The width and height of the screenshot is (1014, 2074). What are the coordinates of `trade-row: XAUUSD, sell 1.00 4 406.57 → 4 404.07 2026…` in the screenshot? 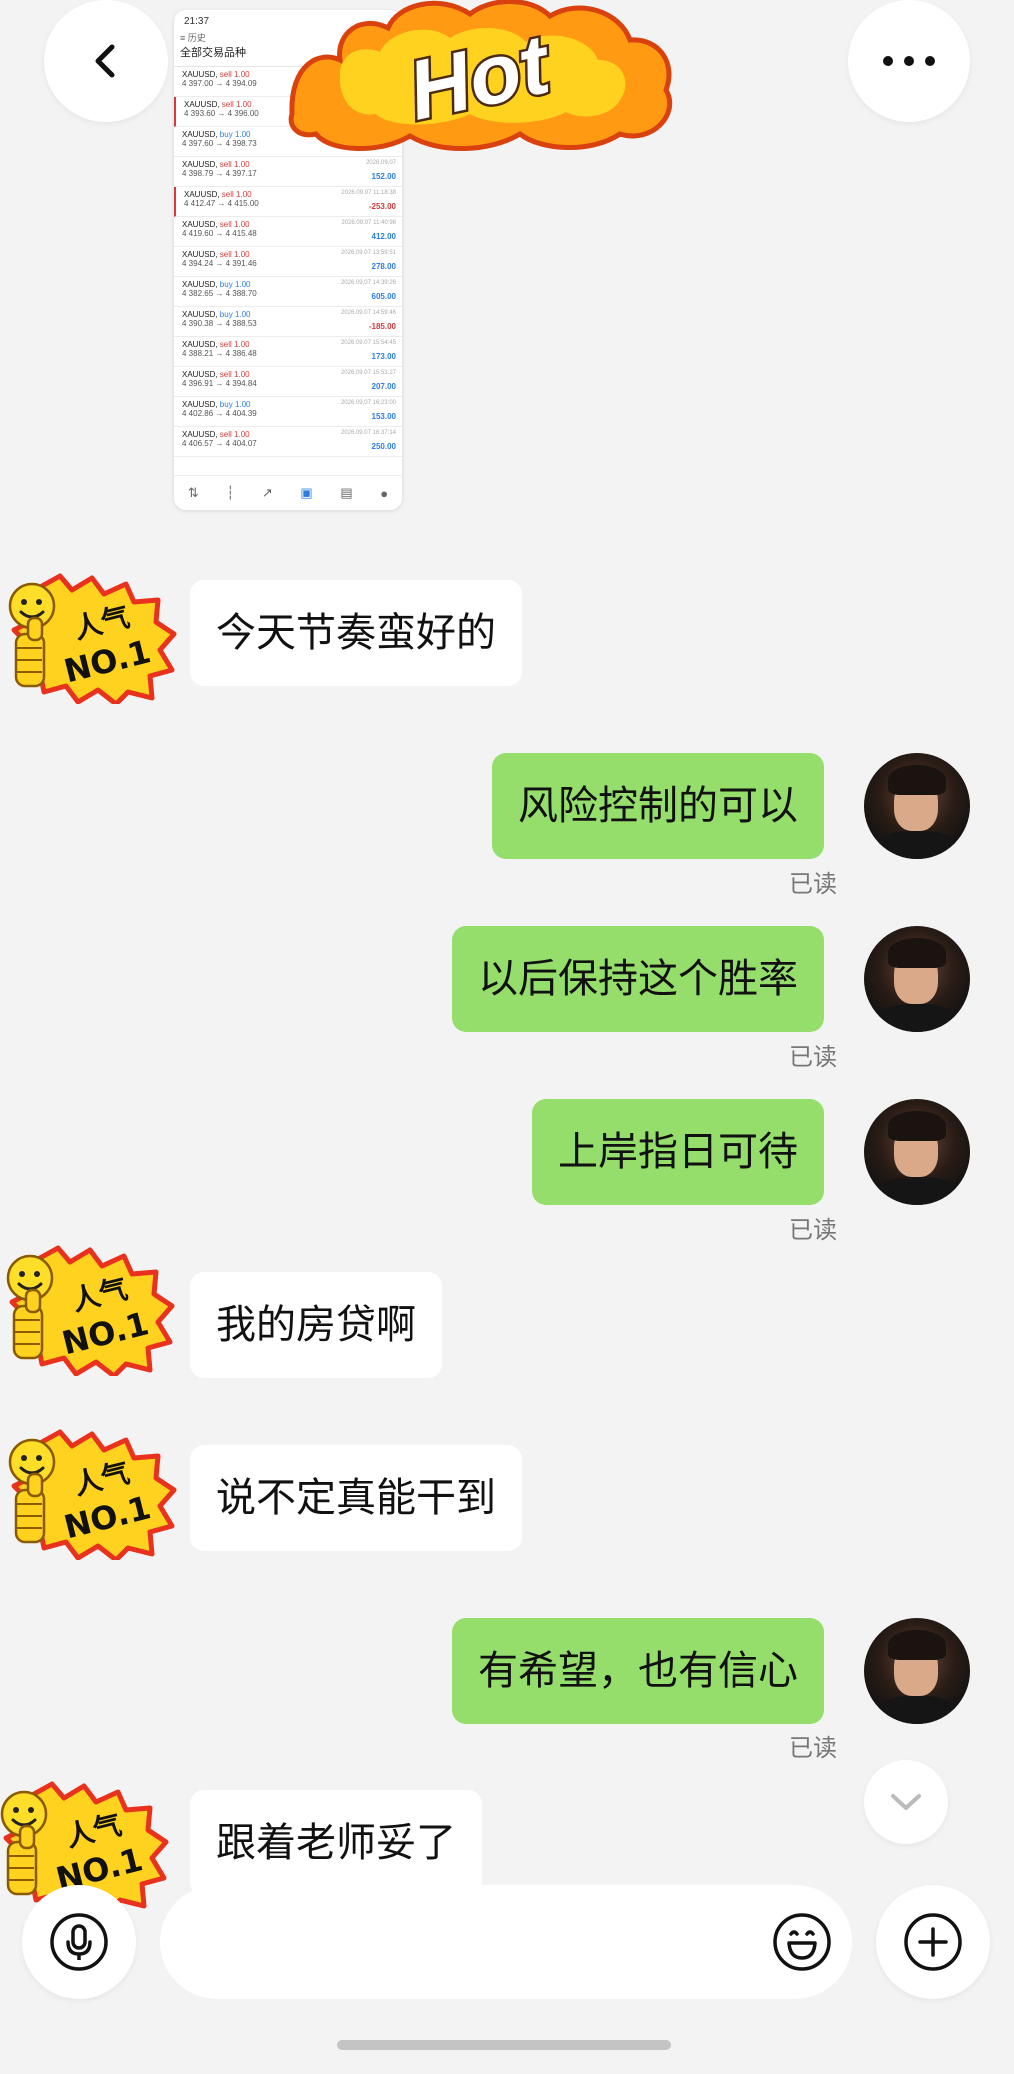 It's located at (288, 442).